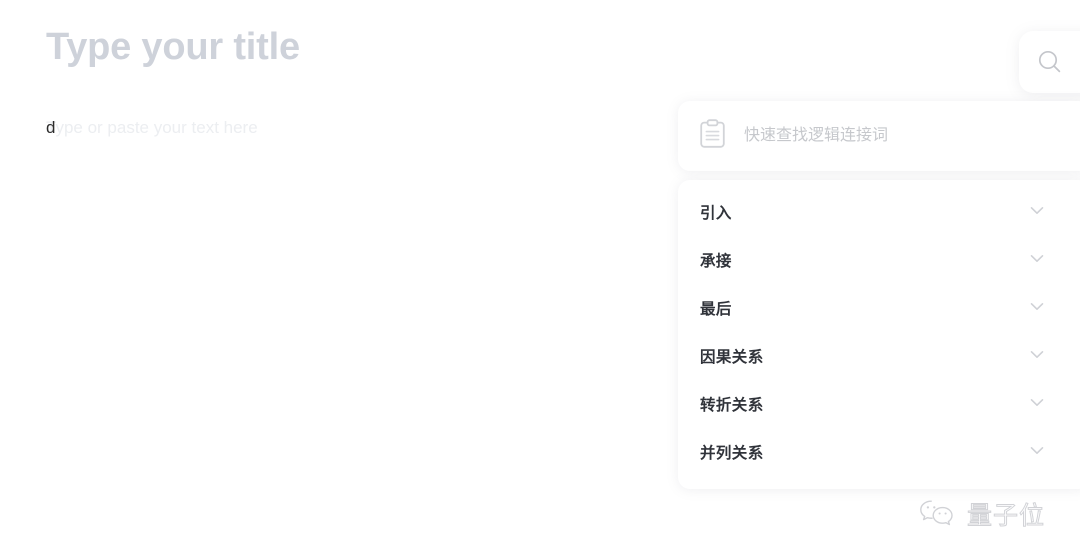 Image resolution: width=1080 pixels, height=556 pixels. Describe the element at coordinates (732, 453) in the screenshot. I see `category-label: 并列关系` at that location.